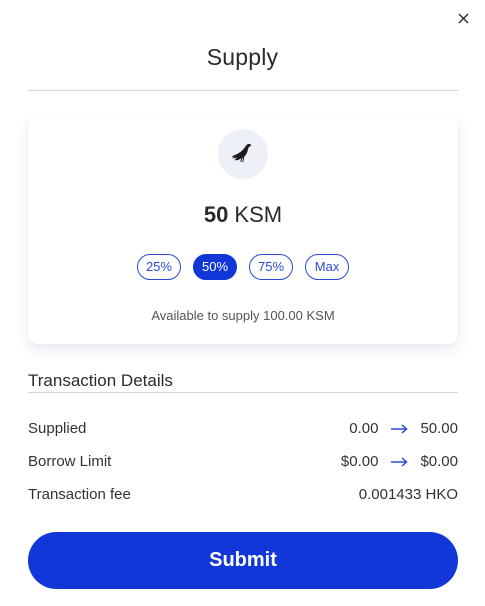  What do you see at coordinates (57, 428) in the screenshot?
I see `supplied-label: Supplied` at bounding box center [57, 428].